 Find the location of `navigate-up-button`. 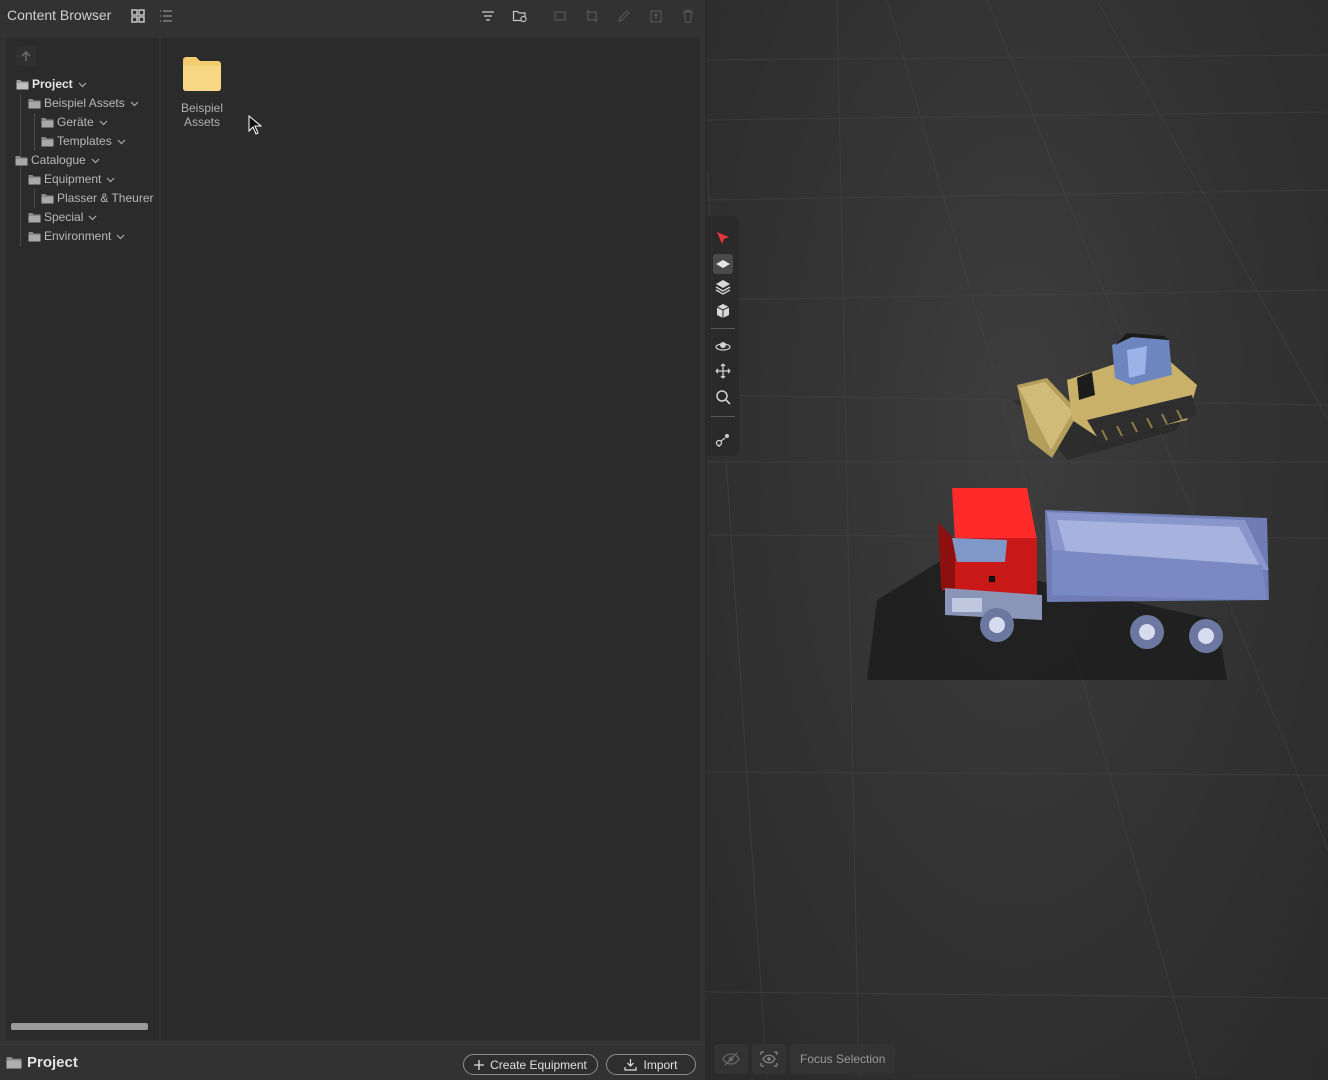

navigate-up-button is located at coordinates (26, 56).